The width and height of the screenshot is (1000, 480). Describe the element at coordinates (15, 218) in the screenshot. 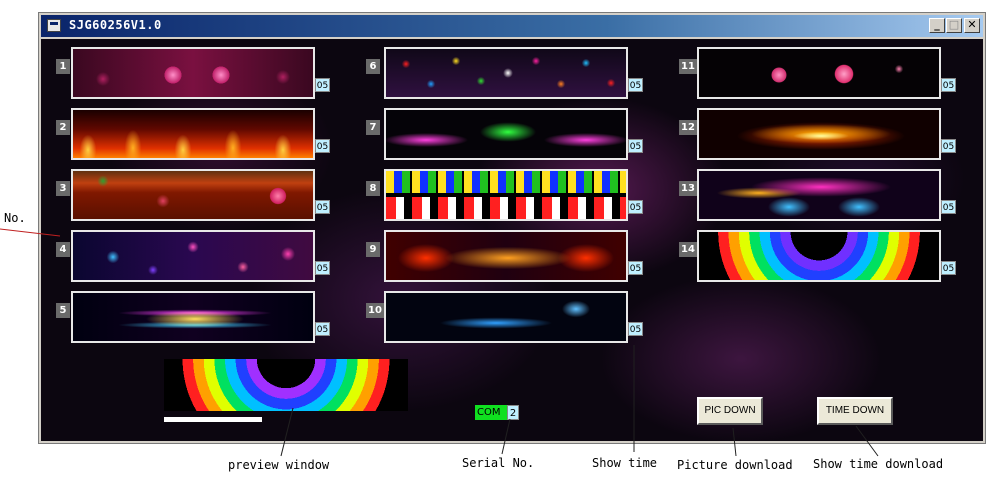

I see `annotation-no: No.` at that location.